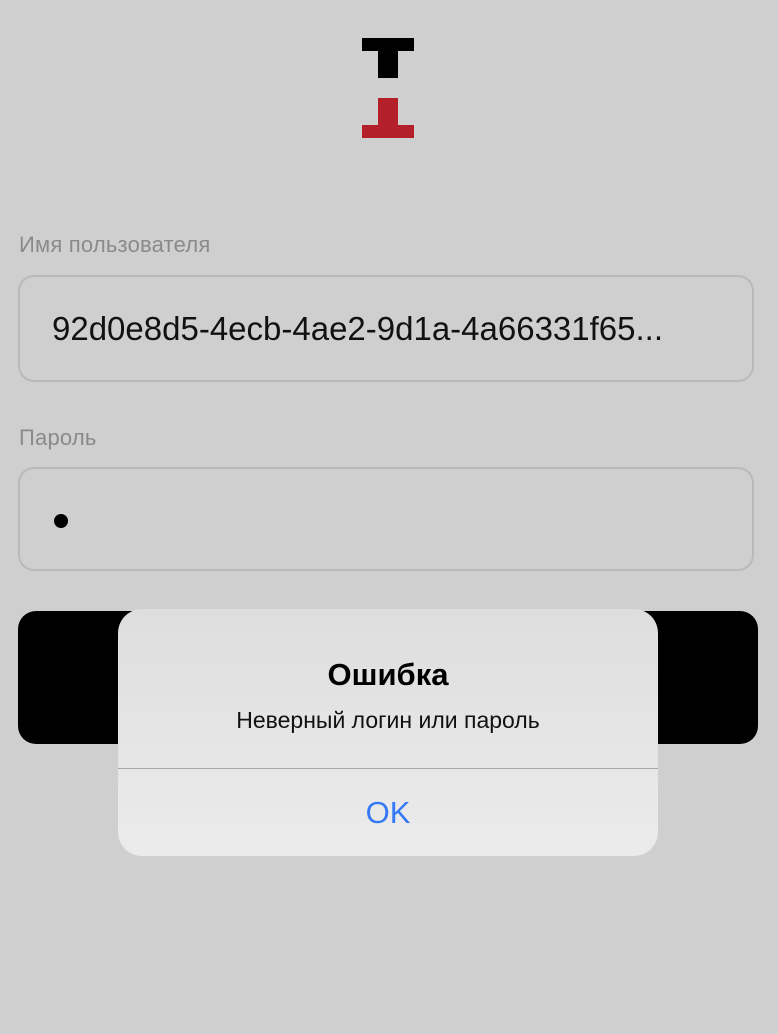 Image resolution: width=778 pixels, height=1034 pixels. Describe the element at coordinates (388, 812) in the screenshot. I see `alert-ok-button: OK` at that location.